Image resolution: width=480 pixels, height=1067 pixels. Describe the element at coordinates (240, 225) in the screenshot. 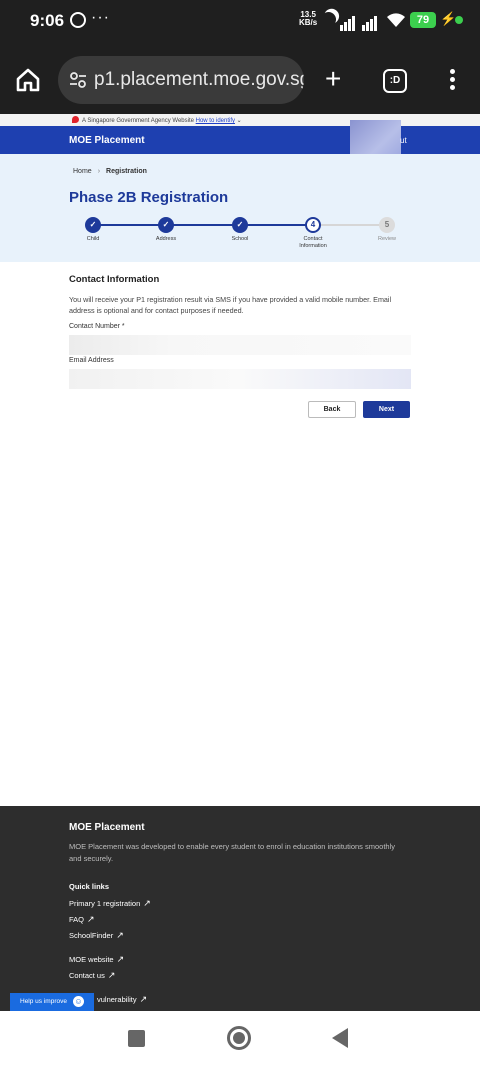

I see `step-school-icon: ✓` at that location.